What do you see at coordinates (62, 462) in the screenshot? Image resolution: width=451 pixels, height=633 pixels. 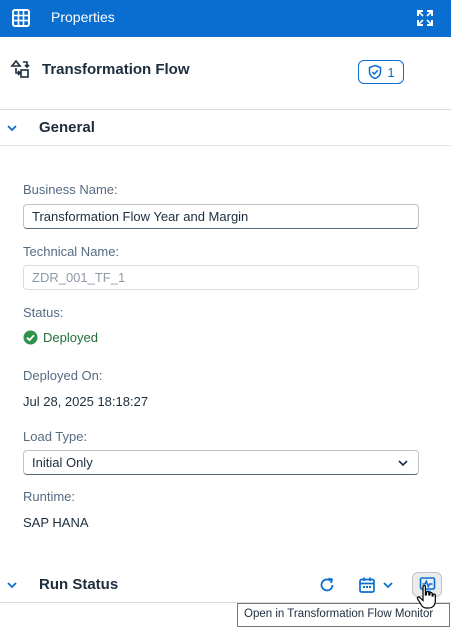 I see `load-type-selected: Initial Only` at bounding box center [62, 462].